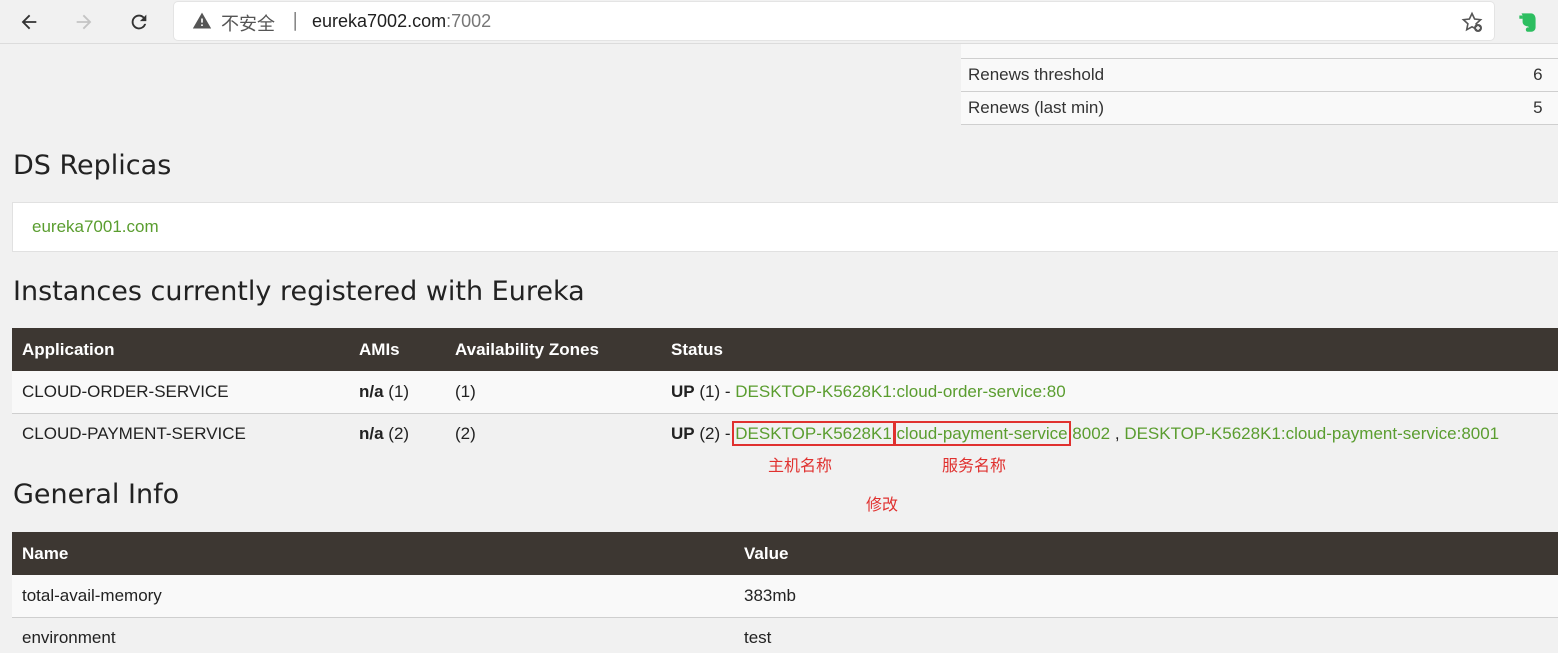  I want to click on general-info-heading: General Info, so click(96, 494).